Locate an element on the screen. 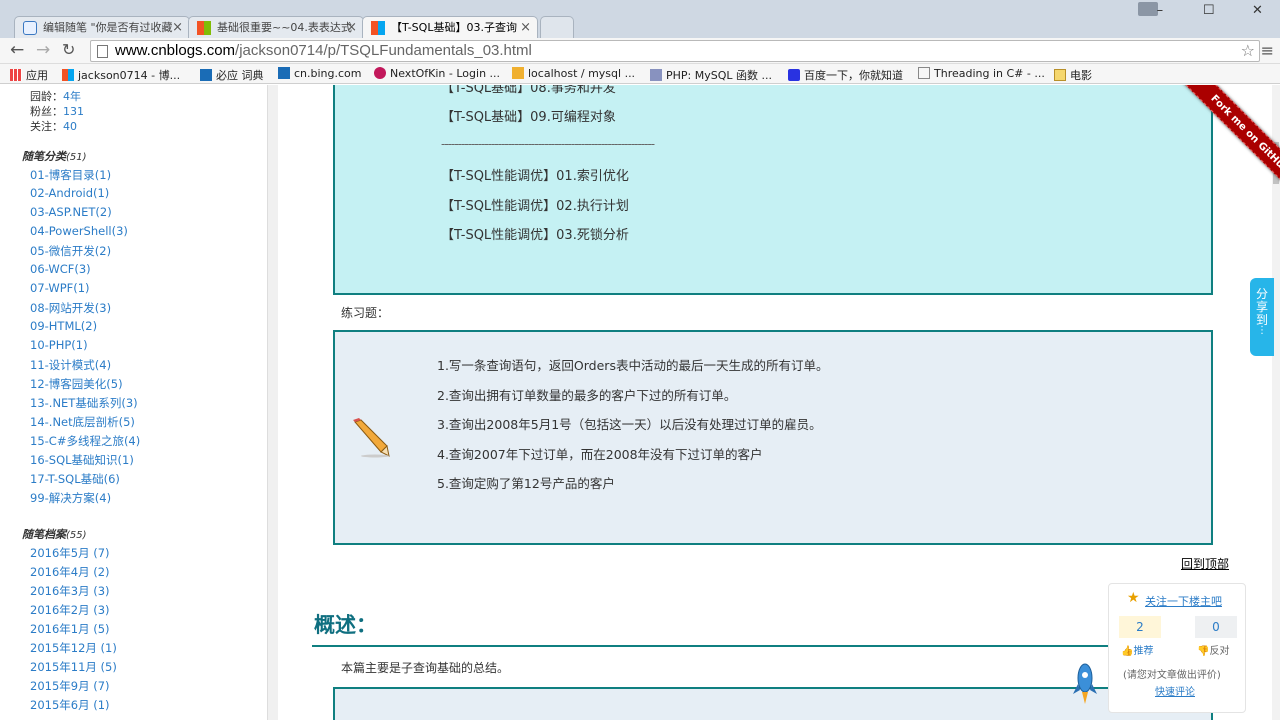  stat-value: 4年 is located at coordinates (72, 96).